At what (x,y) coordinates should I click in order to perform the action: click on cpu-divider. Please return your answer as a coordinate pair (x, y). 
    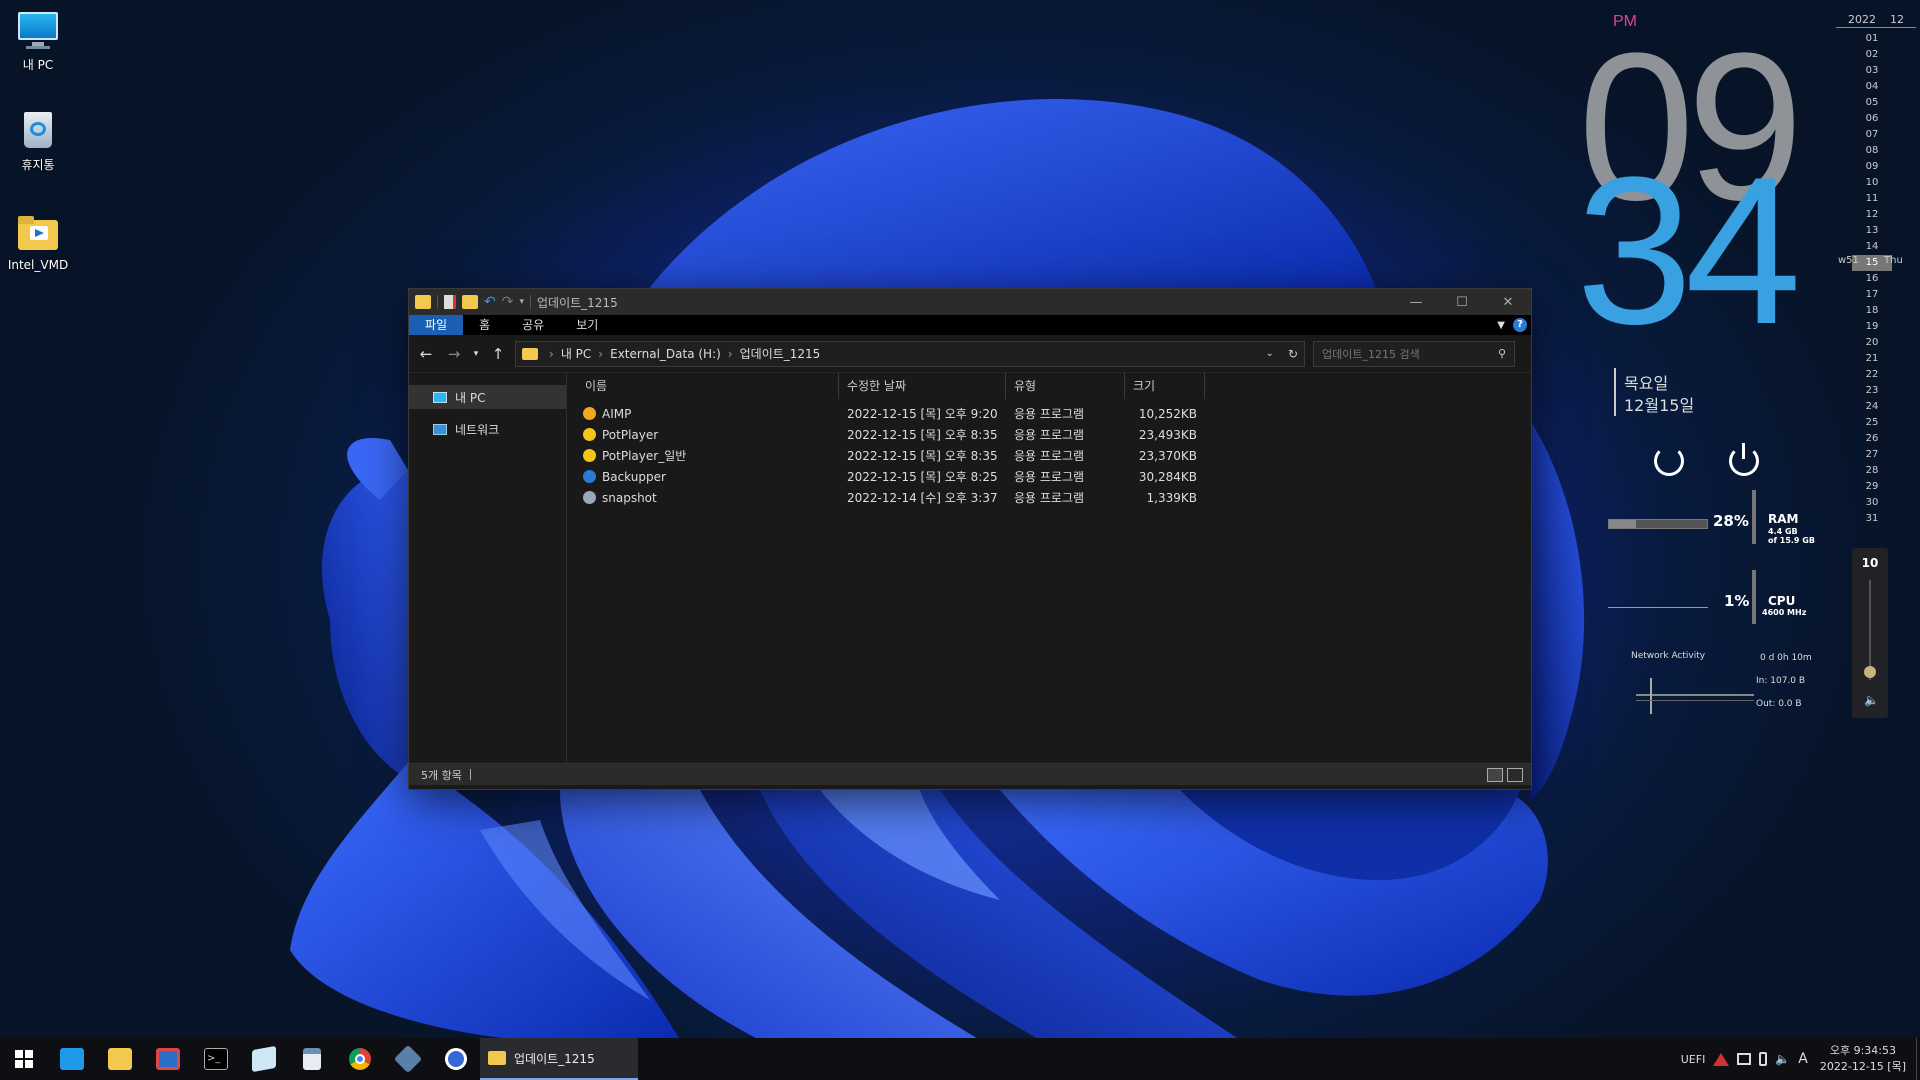
    Looking at the image, I should click on (1754, 597).